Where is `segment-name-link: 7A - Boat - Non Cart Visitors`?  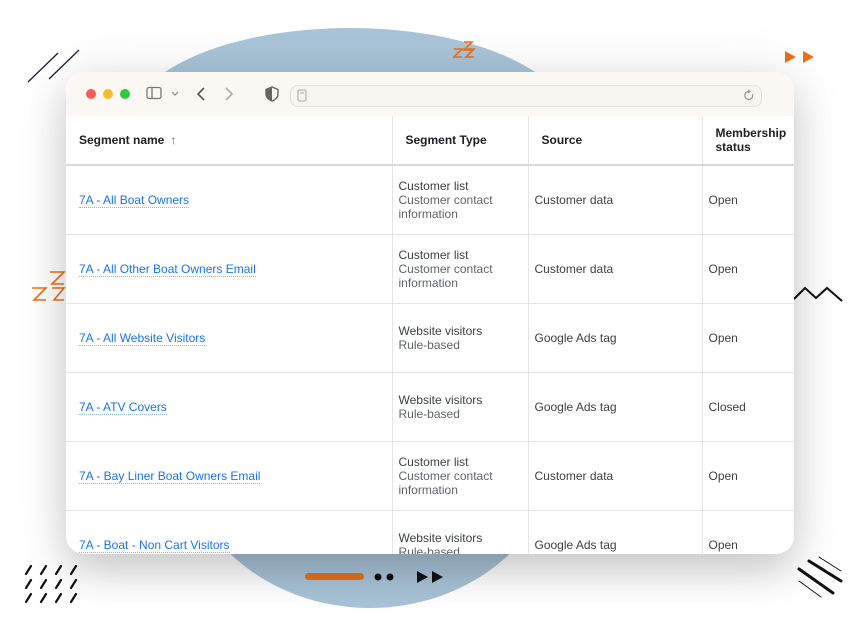
segment-name-link: 7A - Boat - Non Cart Visitors is located at coordinates (154, 545).